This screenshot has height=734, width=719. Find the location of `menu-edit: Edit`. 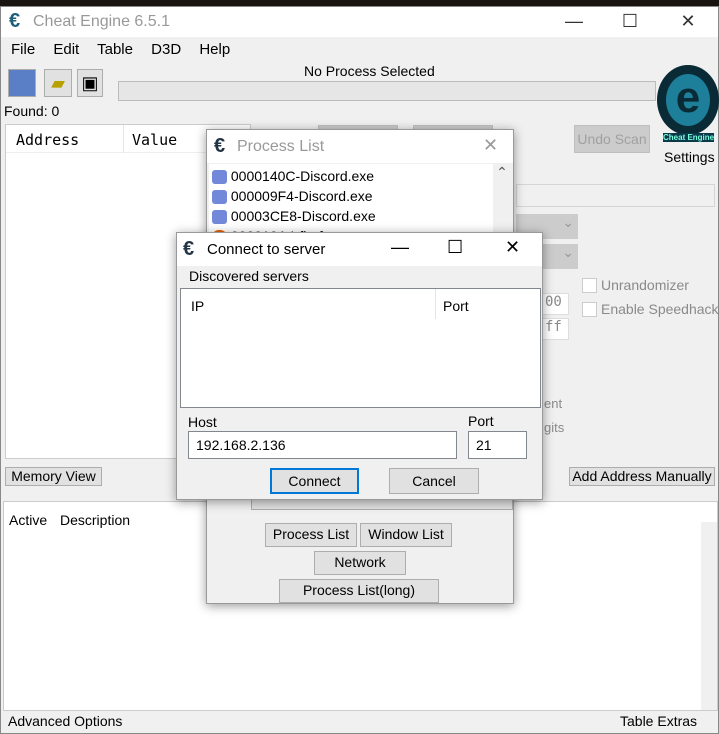

menu-edit: Edit is located at coordinates (66, 49).